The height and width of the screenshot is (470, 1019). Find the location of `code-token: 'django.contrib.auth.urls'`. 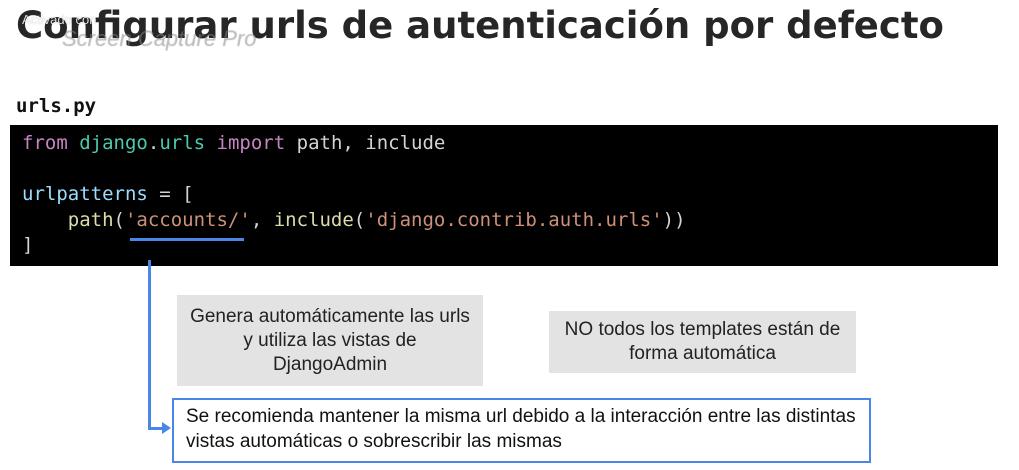

code-token: 'django.contrib.auth.urls' is located at coordinates (514, 219).